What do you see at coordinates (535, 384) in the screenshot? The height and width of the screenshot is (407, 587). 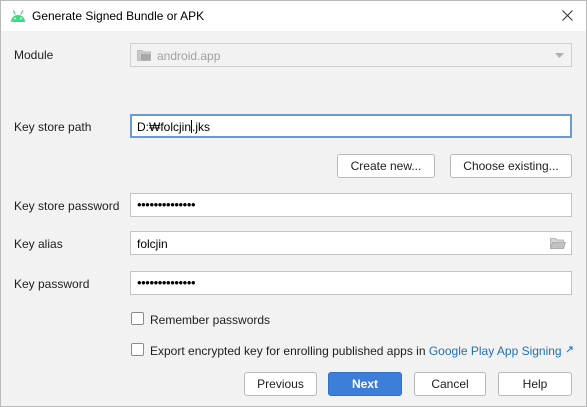 I see `help-button: Help` at bounding box center [535, 384].